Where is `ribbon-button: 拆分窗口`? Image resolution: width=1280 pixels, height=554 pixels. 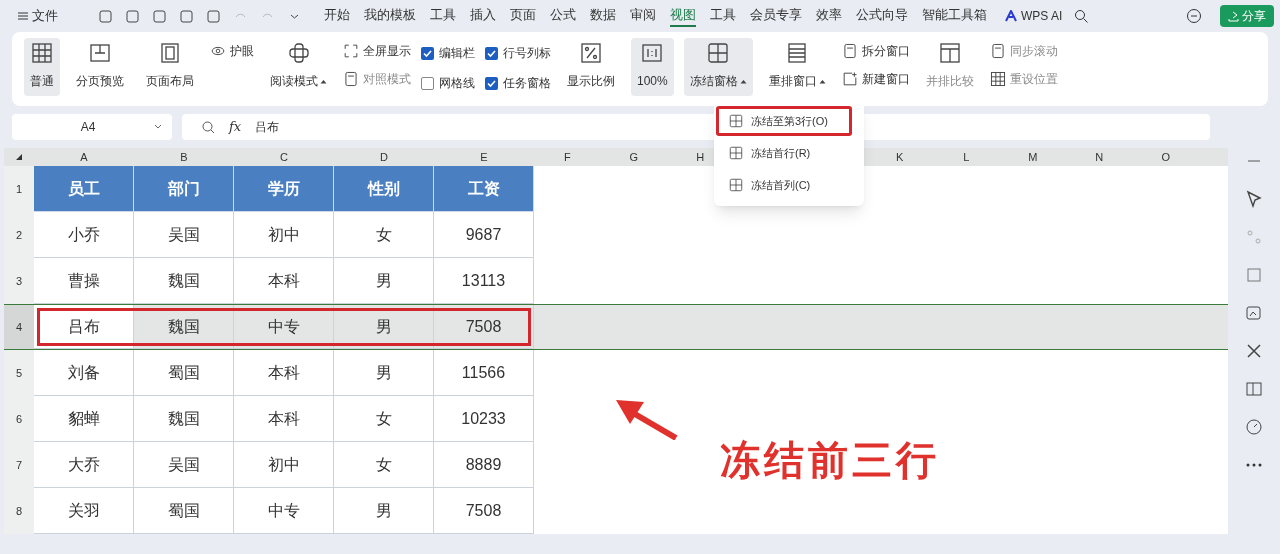
ribbon-button: 拆分窗口 is located at coordinates (875, 51).